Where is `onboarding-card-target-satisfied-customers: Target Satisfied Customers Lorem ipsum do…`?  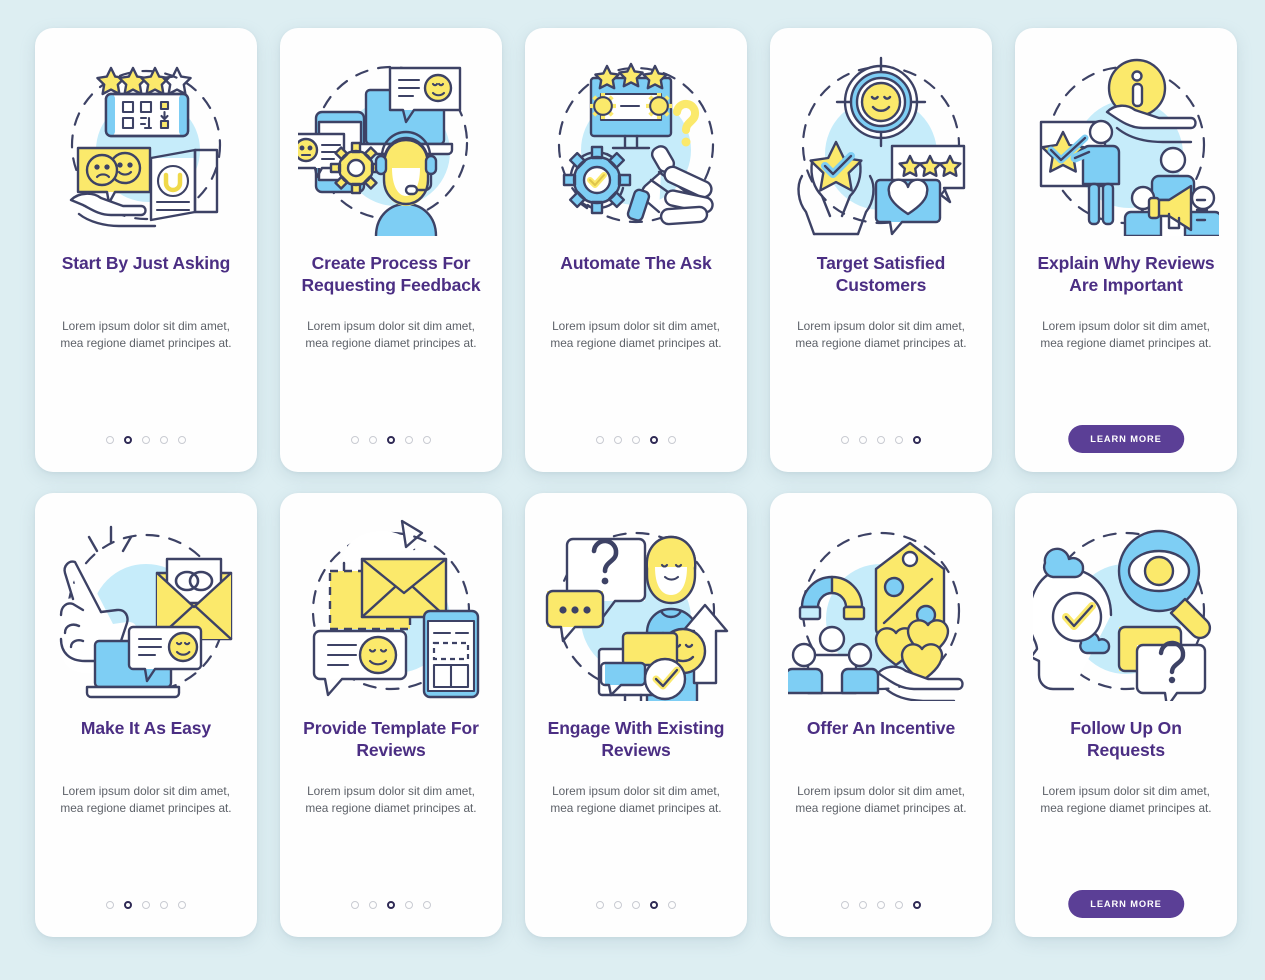 onboarding-card-target-satisfied-customers: Target Satisfied Customers Lorem ipsum do… is located at coordinates (881, 250).